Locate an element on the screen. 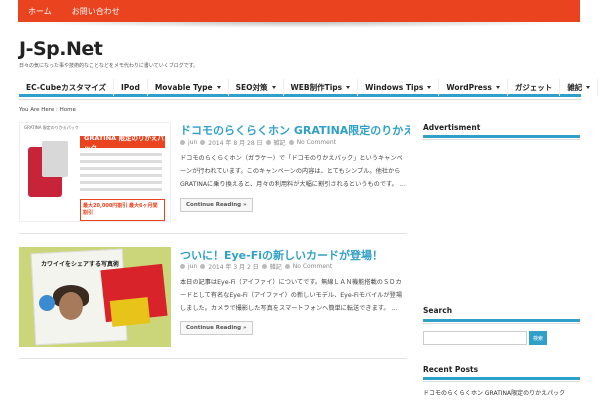 The height and width of the screenshot is (400, 600). breadcrumb: You Are Here : Home is located at coordinates (47, 110).